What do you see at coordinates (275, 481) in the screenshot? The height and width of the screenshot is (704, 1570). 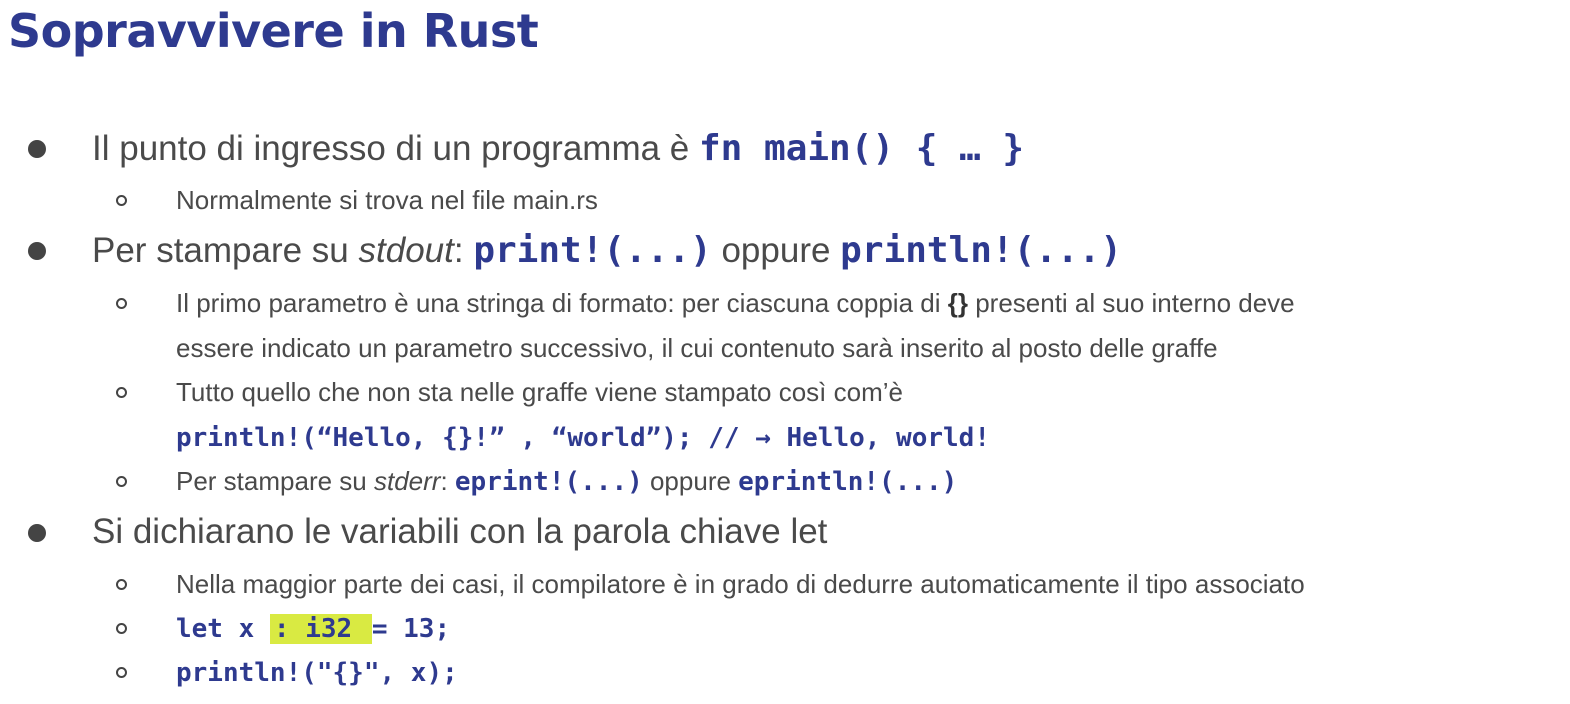 I see `stderr-prefix: Per stampare su` at bounding box center [275, 481].